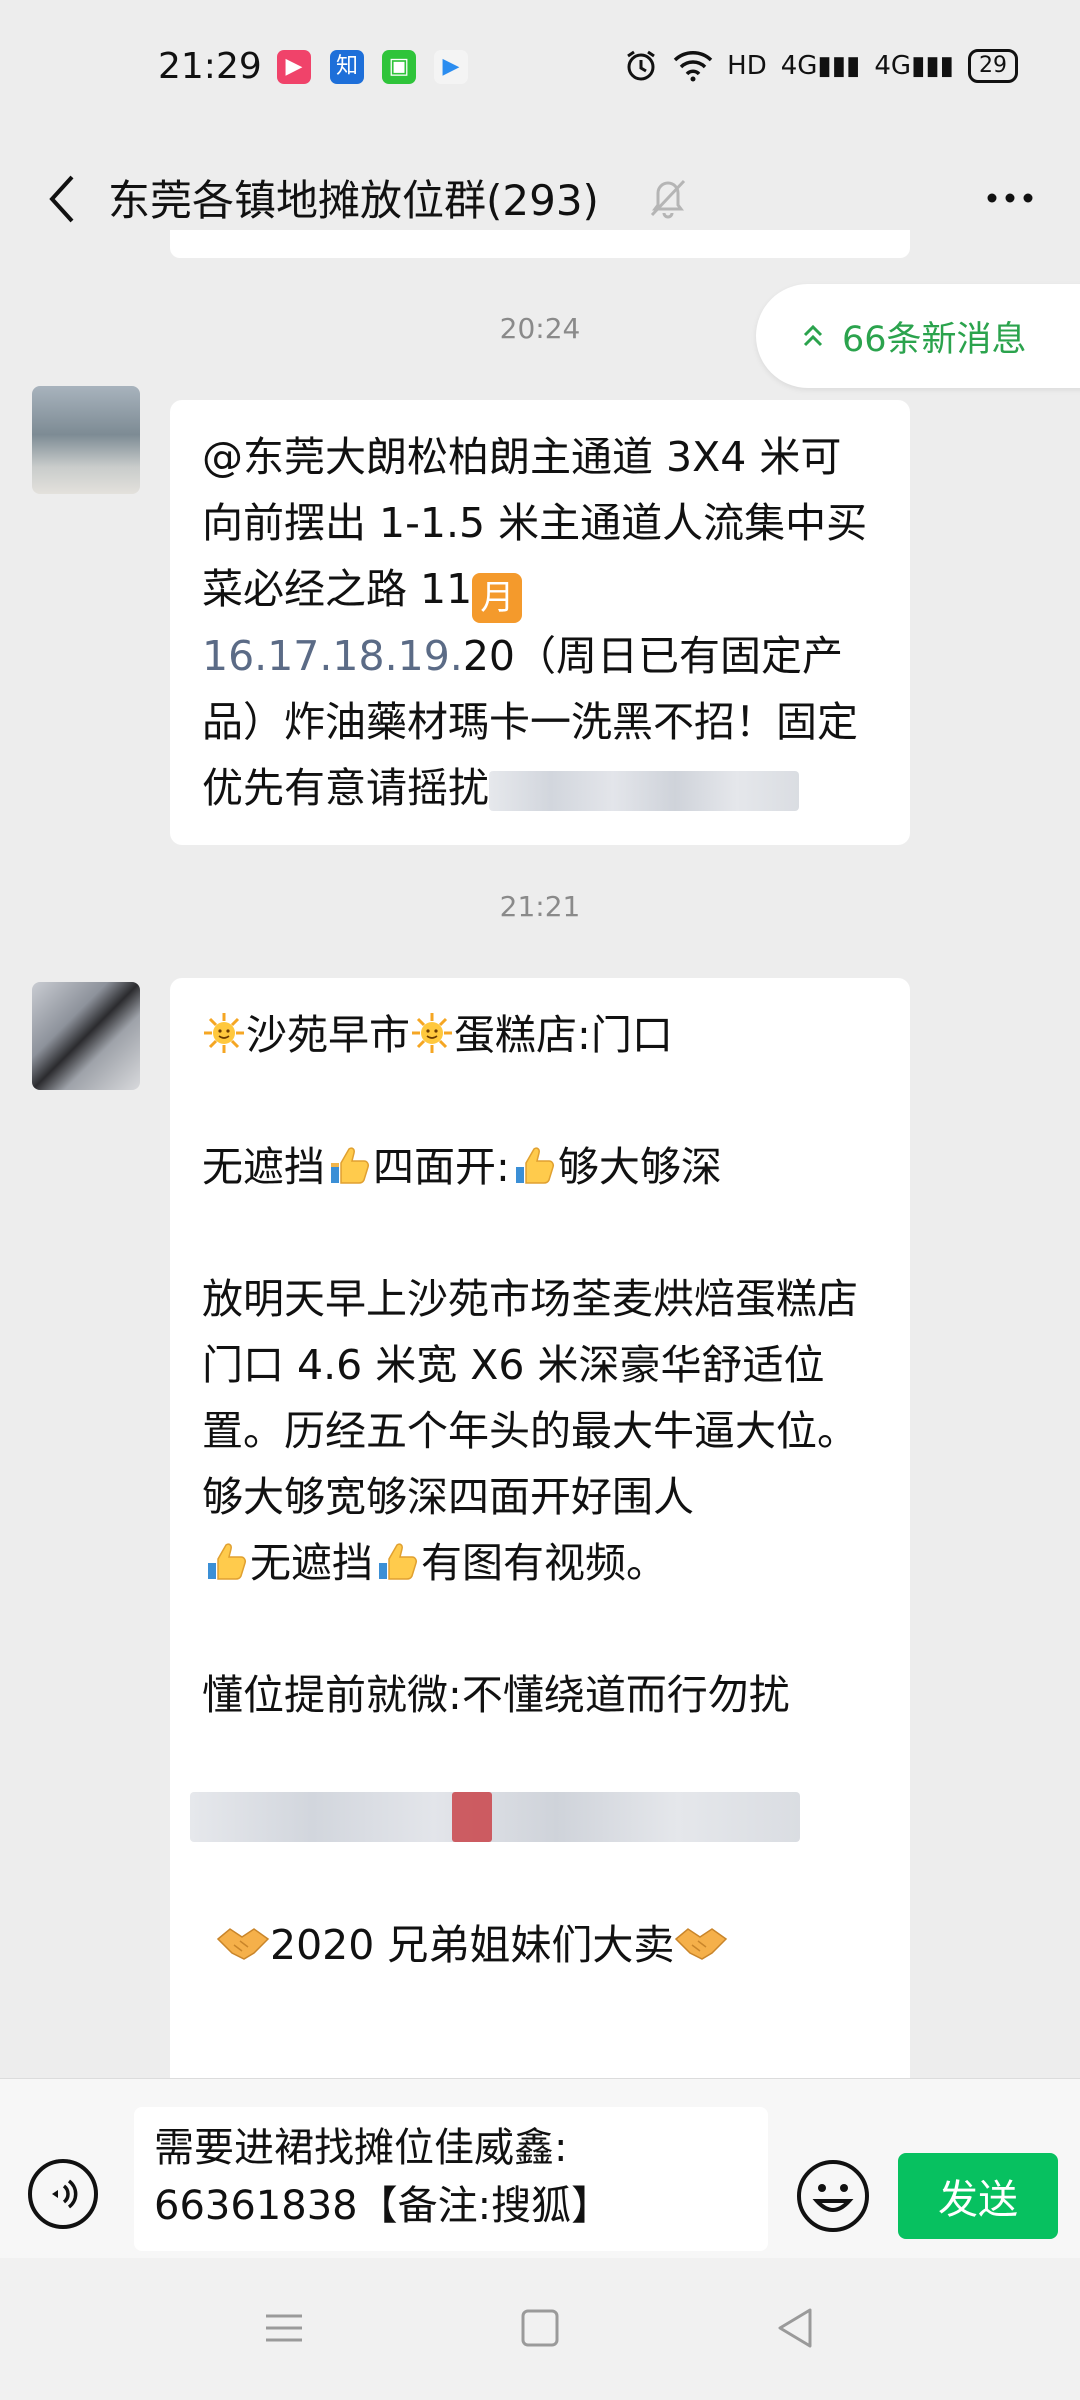  Describe the element at coordinates (796, 2328) in the screenshot. I see `back-nav-icon` at that location.